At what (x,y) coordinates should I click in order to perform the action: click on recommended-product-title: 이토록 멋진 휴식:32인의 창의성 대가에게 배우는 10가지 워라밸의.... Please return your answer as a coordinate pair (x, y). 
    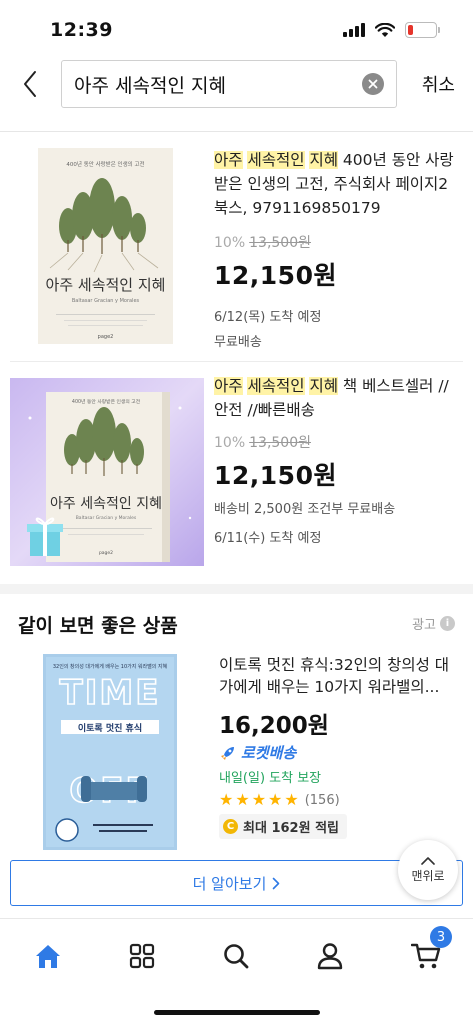
    Looking at the image, I should click on (341, 676).